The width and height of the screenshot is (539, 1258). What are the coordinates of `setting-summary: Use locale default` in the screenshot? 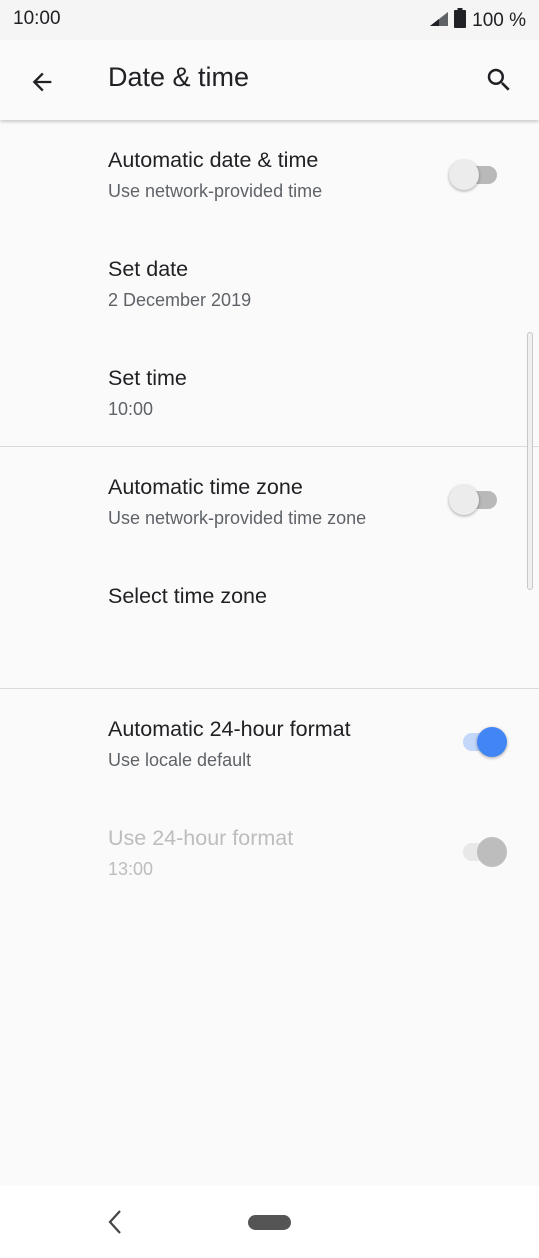 It's located at (180, 760).